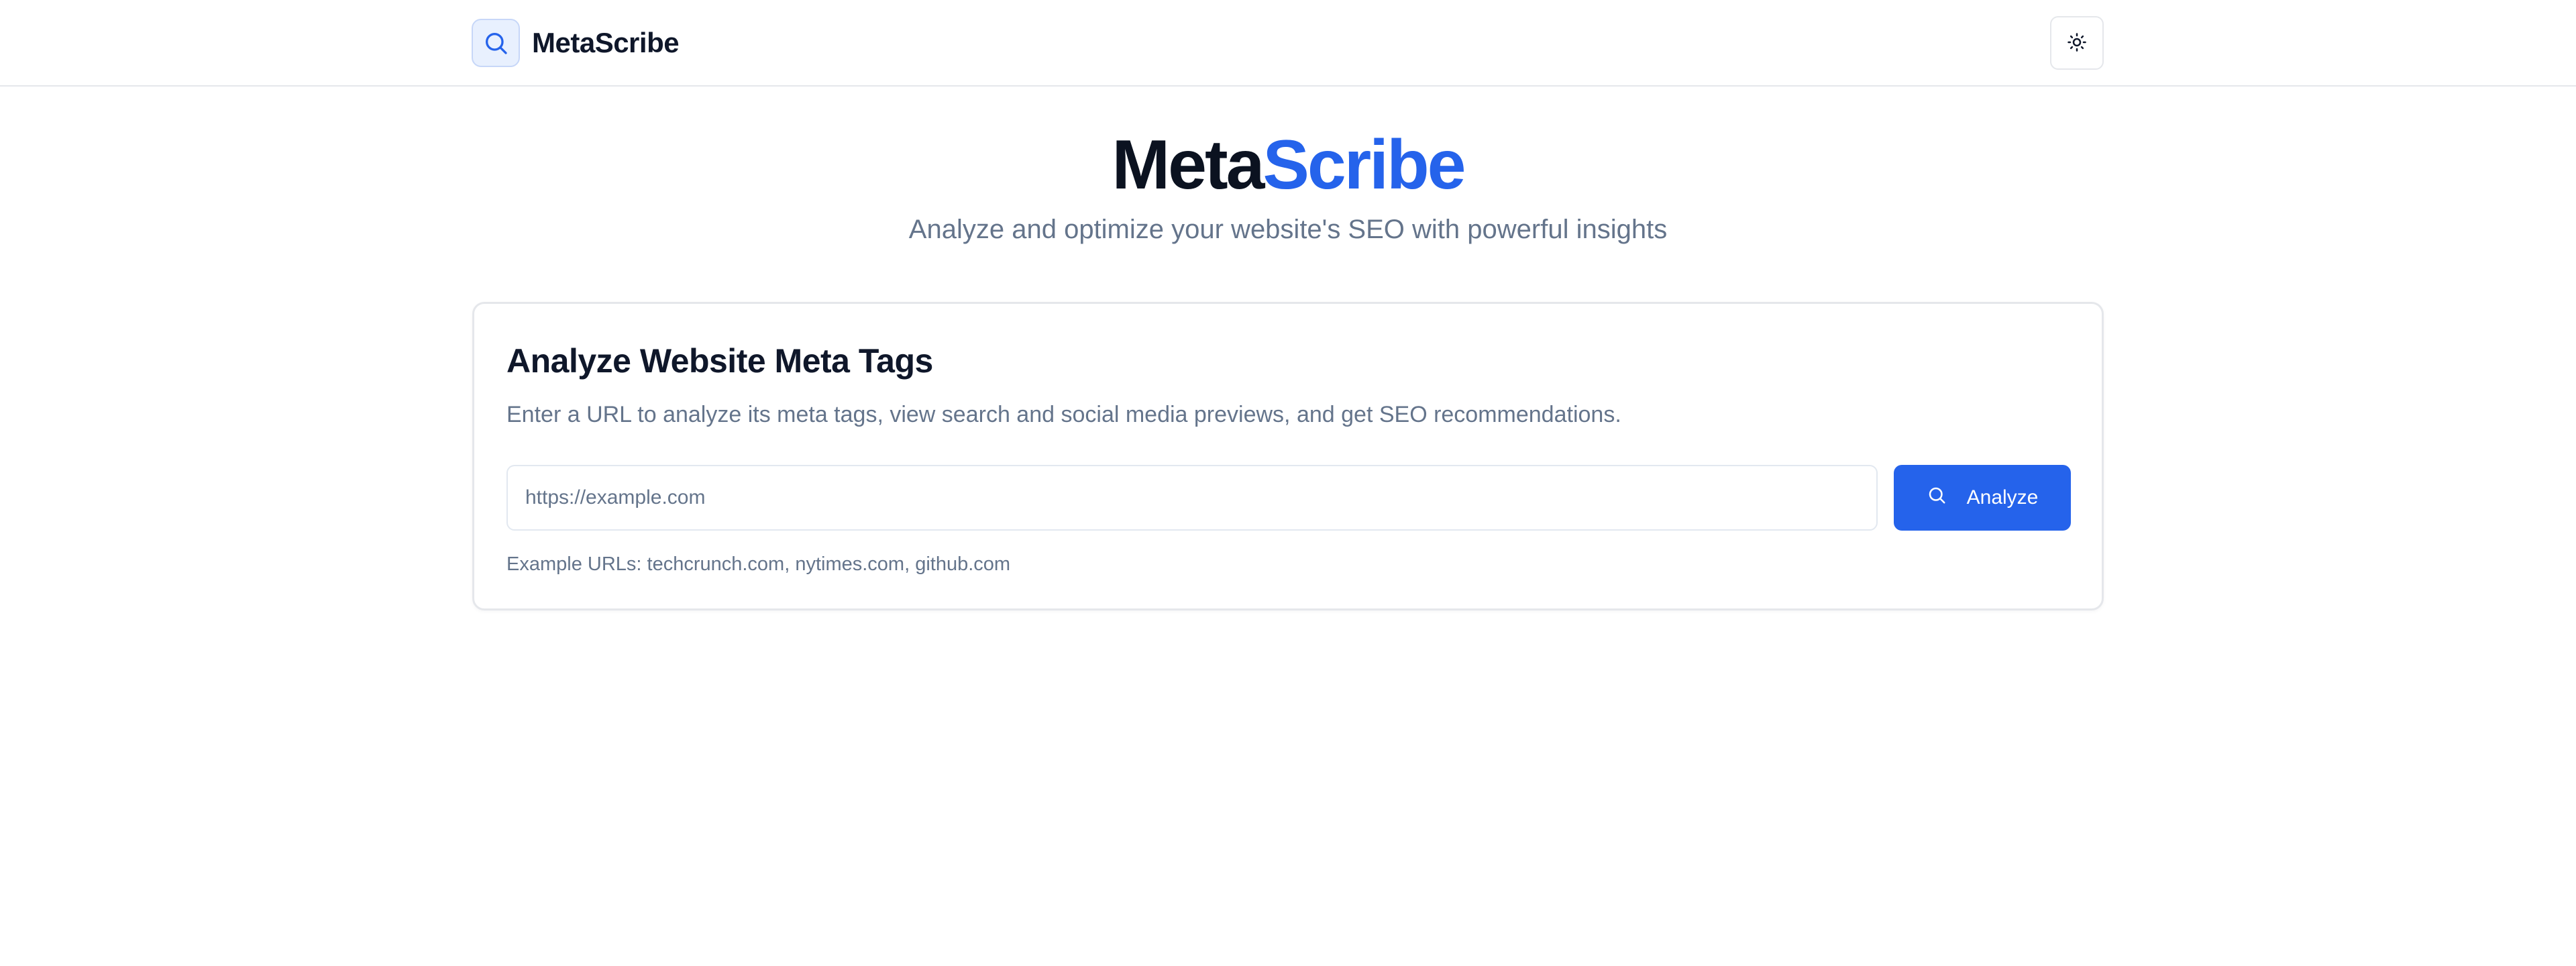 This screenshot has height=966, width=2576. Describe the element at coordinates (2002, 497) in the screenshot. I see `analyze-button-label: Analyze` at that location.